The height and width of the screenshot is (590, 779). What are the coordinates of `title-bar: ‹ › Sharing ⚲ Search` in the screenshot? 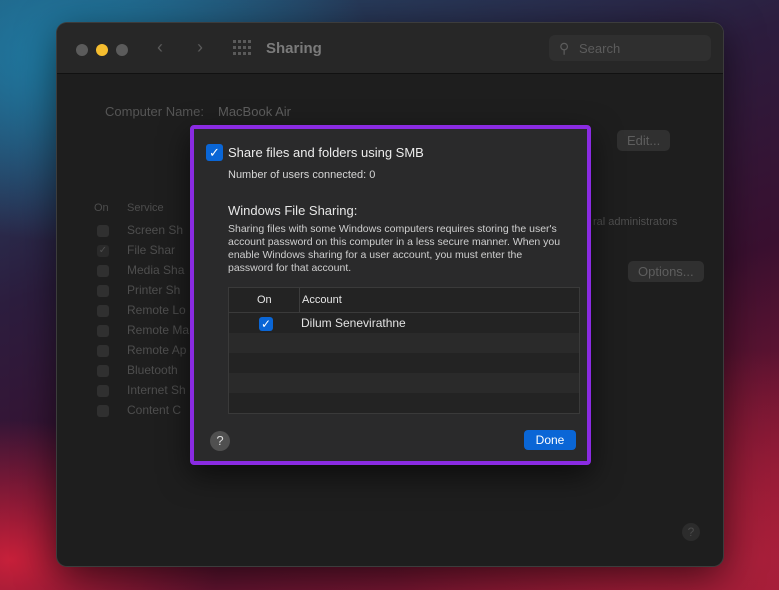 It's located at (390, 48).